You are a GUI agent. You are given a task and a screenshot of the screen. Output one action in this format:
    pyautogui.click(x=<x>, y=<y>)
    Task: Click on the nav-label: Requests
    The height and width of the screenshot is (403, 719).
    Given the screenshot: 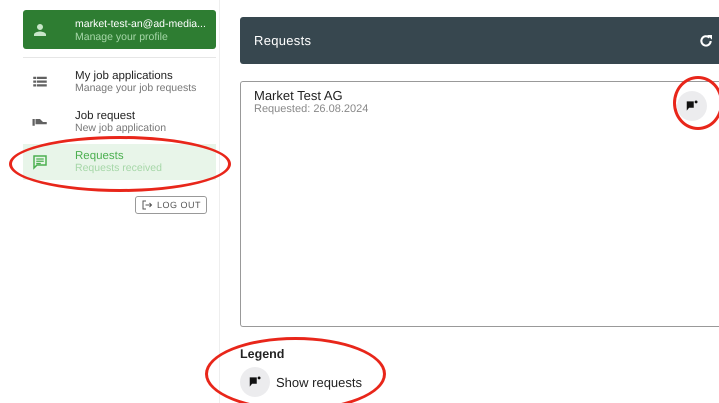 What is the action you would take?
    pyautogui.click(x=100, y=156)
    